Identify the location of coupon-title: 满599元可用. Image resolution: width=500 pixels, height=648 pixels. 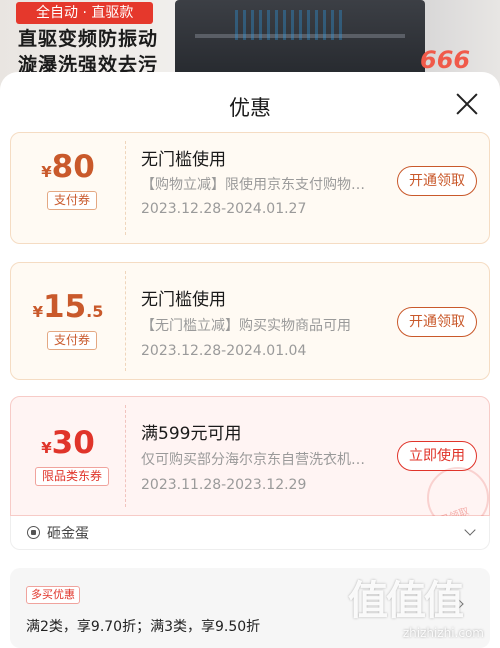
(191, 434).